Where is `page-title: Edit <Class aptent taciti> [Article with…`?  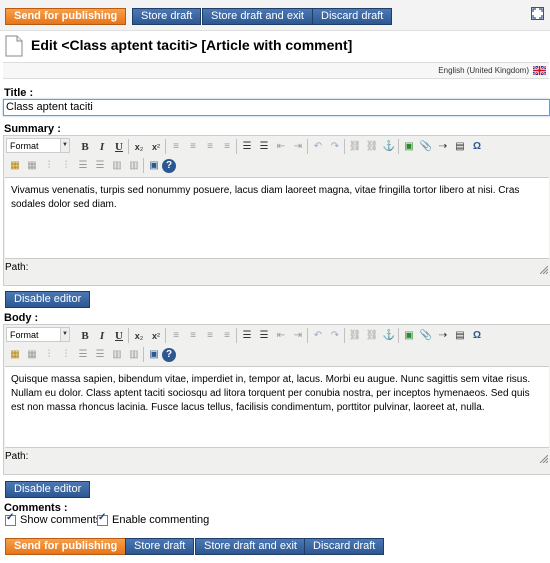 page-title: Edit <Class aptent taciti> [Article with… is located at coordinates (192, 45).